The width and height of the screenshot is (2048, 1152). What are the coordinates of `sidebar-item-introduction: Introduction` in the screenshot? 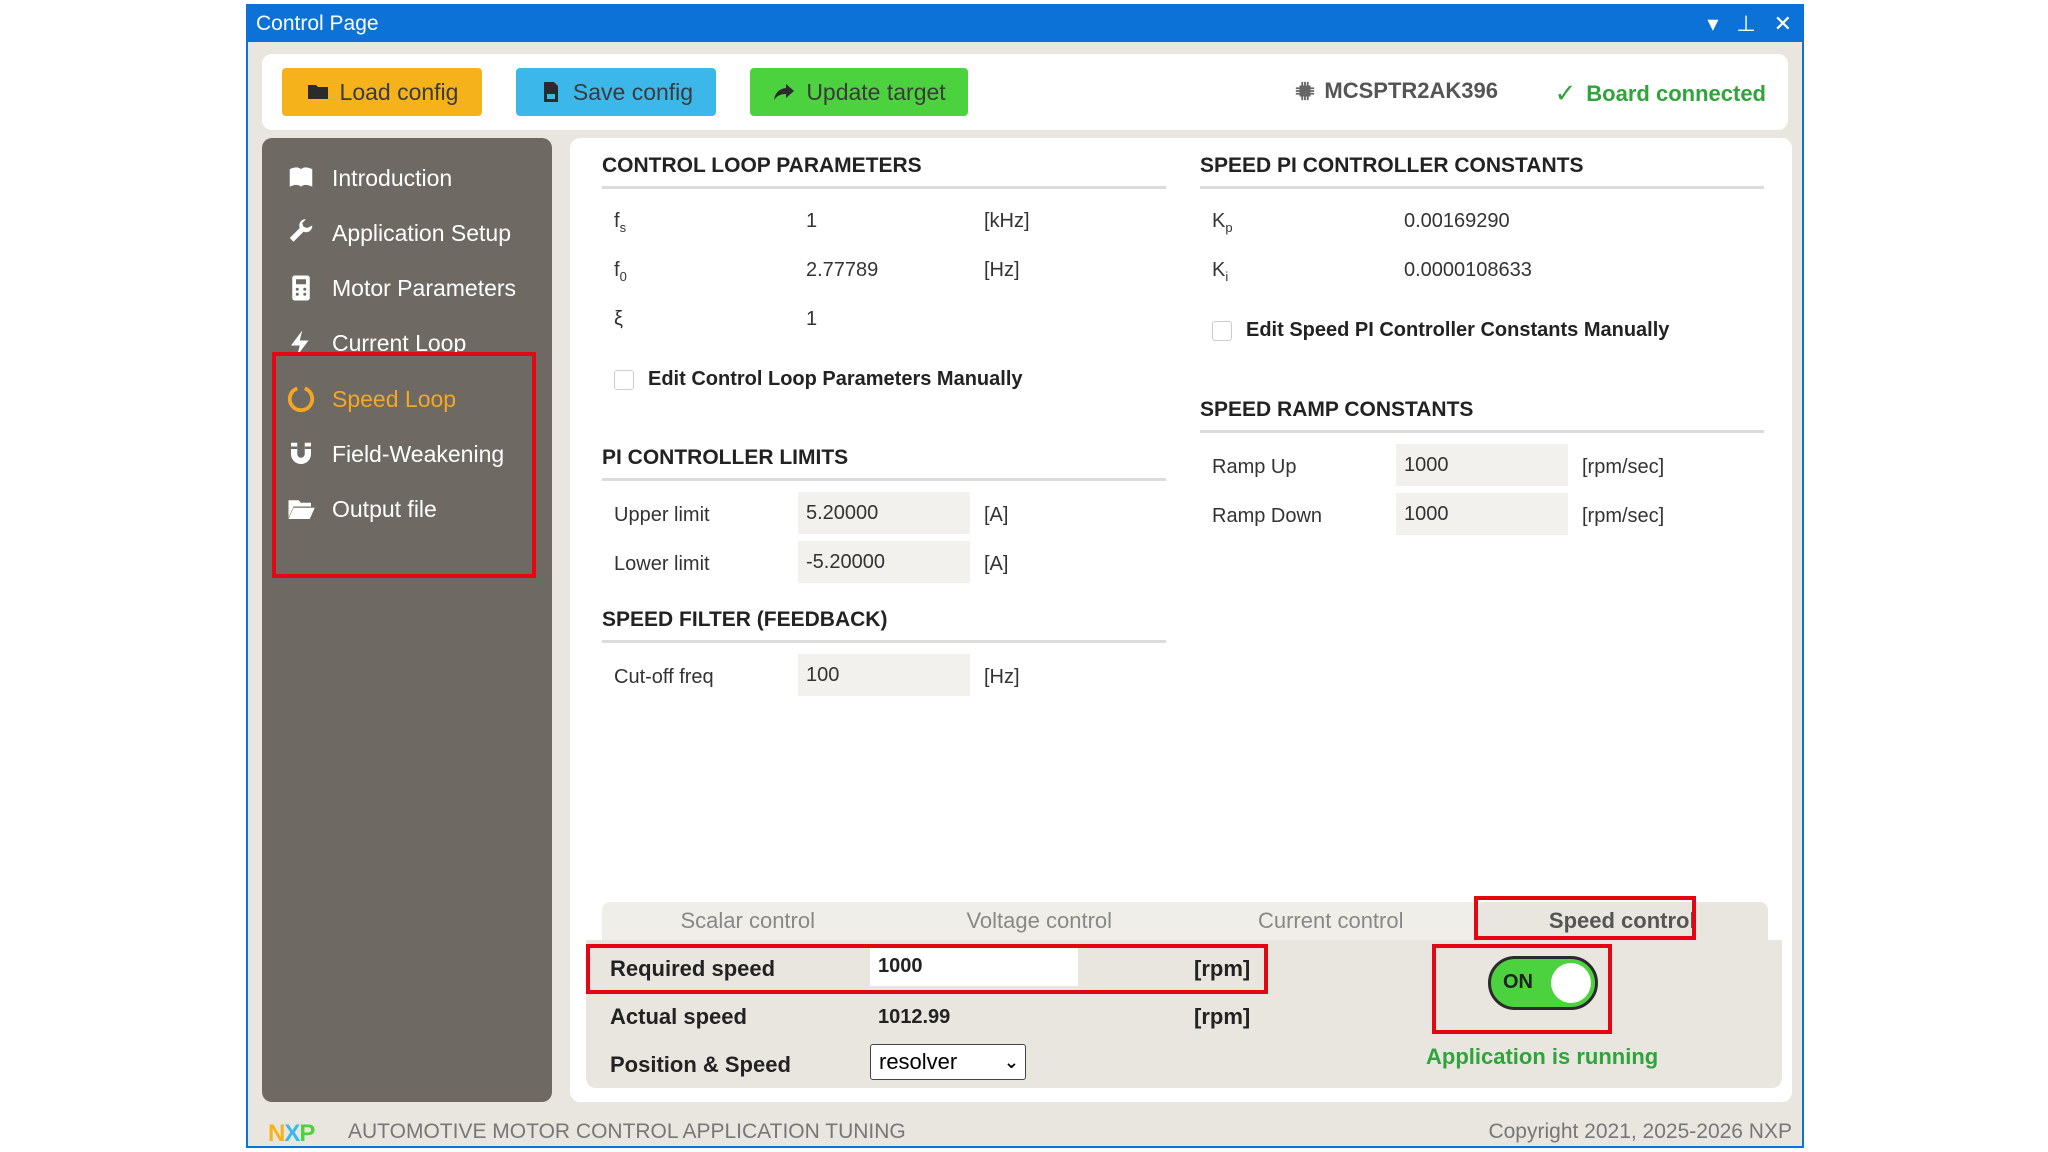 It's located at (407, 178).